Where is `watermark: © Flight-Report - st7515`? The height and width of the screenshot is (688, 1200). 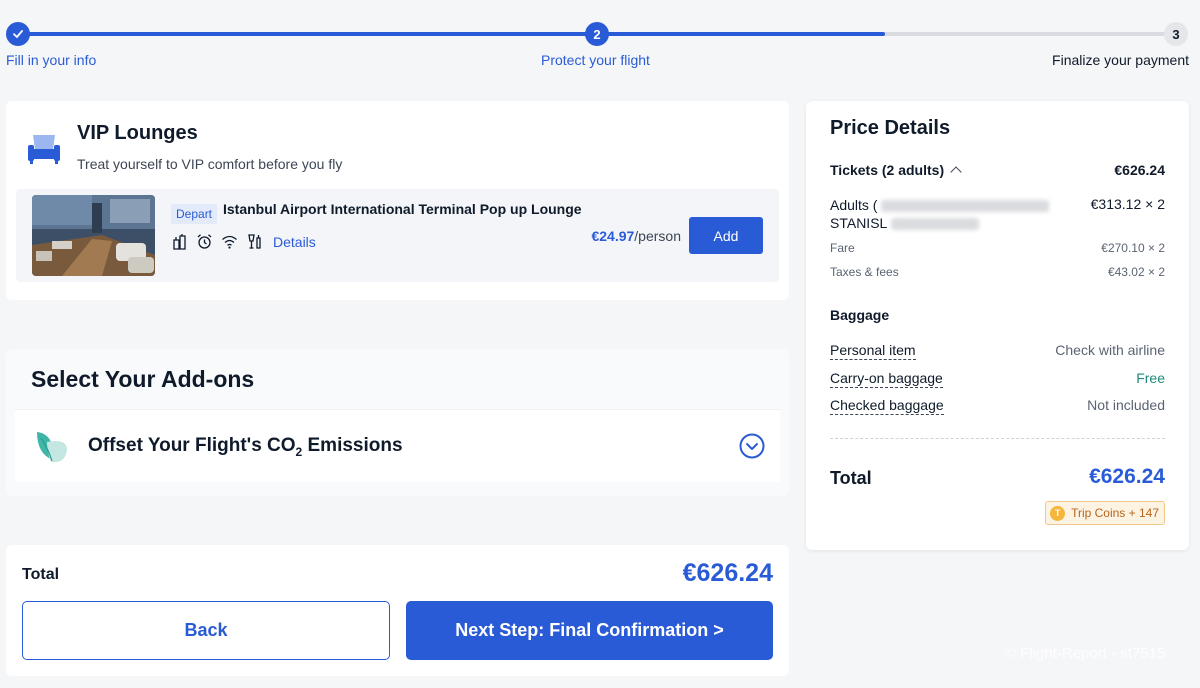
watermark: © Flight-Report - st7515 is located at coordinates (1085, 653).